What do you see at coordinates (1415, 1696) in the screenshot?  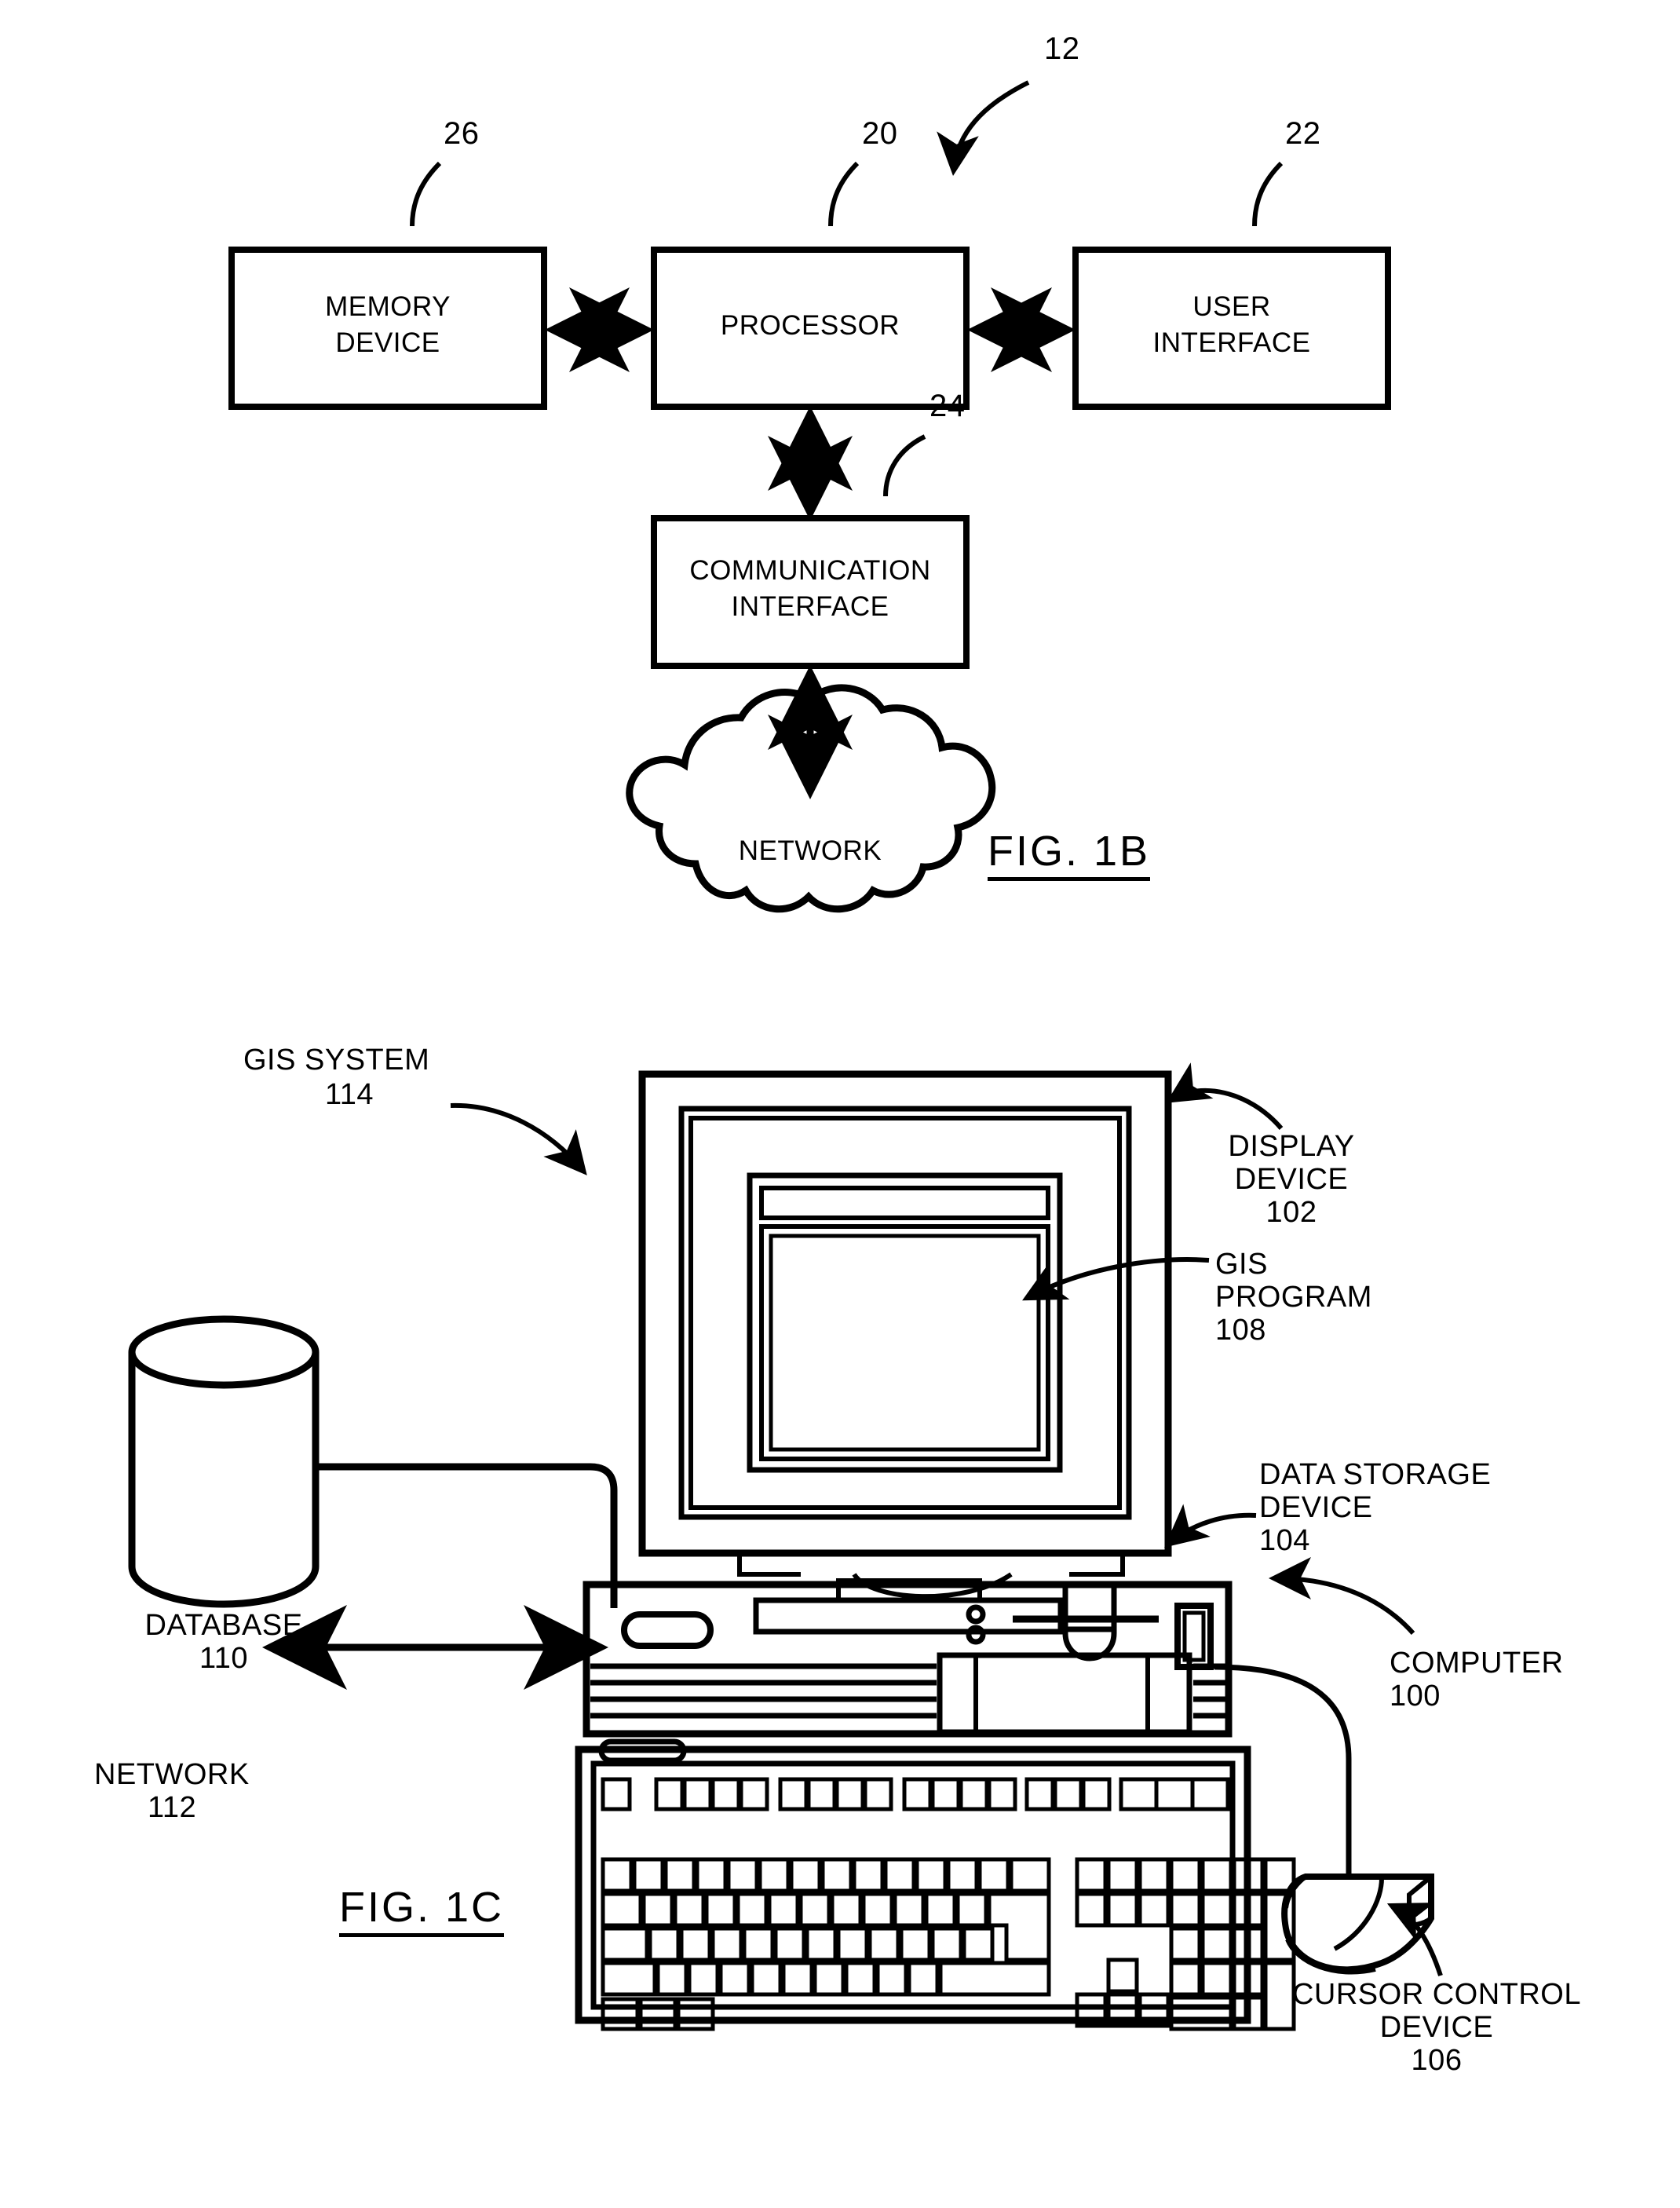 I see `callout-computer-ref: 100` at bounding box center [1415, 1696].